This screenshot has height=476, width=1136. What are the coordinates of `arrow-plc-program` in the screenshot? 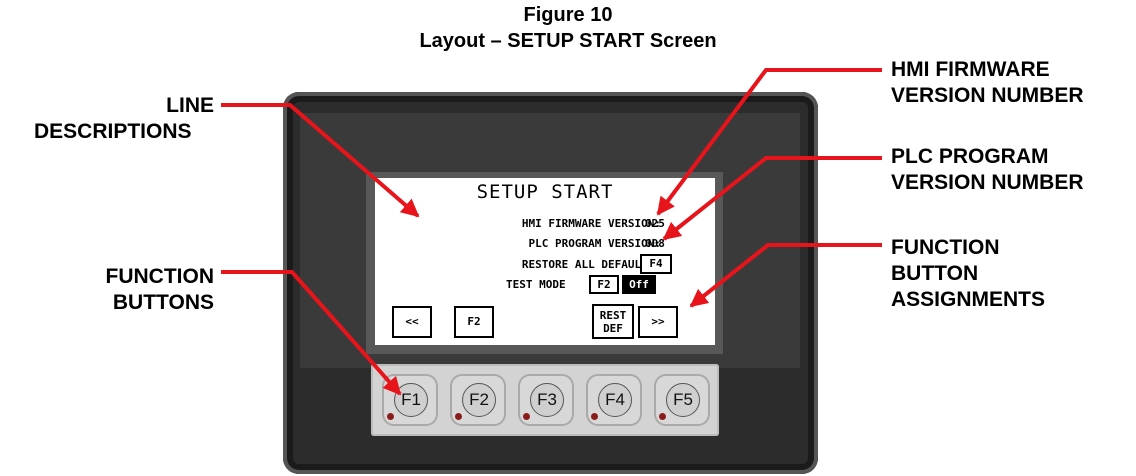 It's located at (772, 198).